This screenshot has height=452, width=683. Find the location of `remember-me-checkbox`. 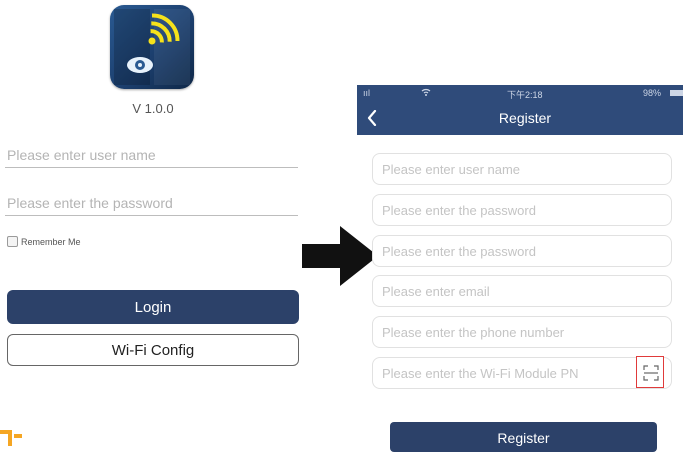

remember-me-checkbox is located at coordinates (12, 241).